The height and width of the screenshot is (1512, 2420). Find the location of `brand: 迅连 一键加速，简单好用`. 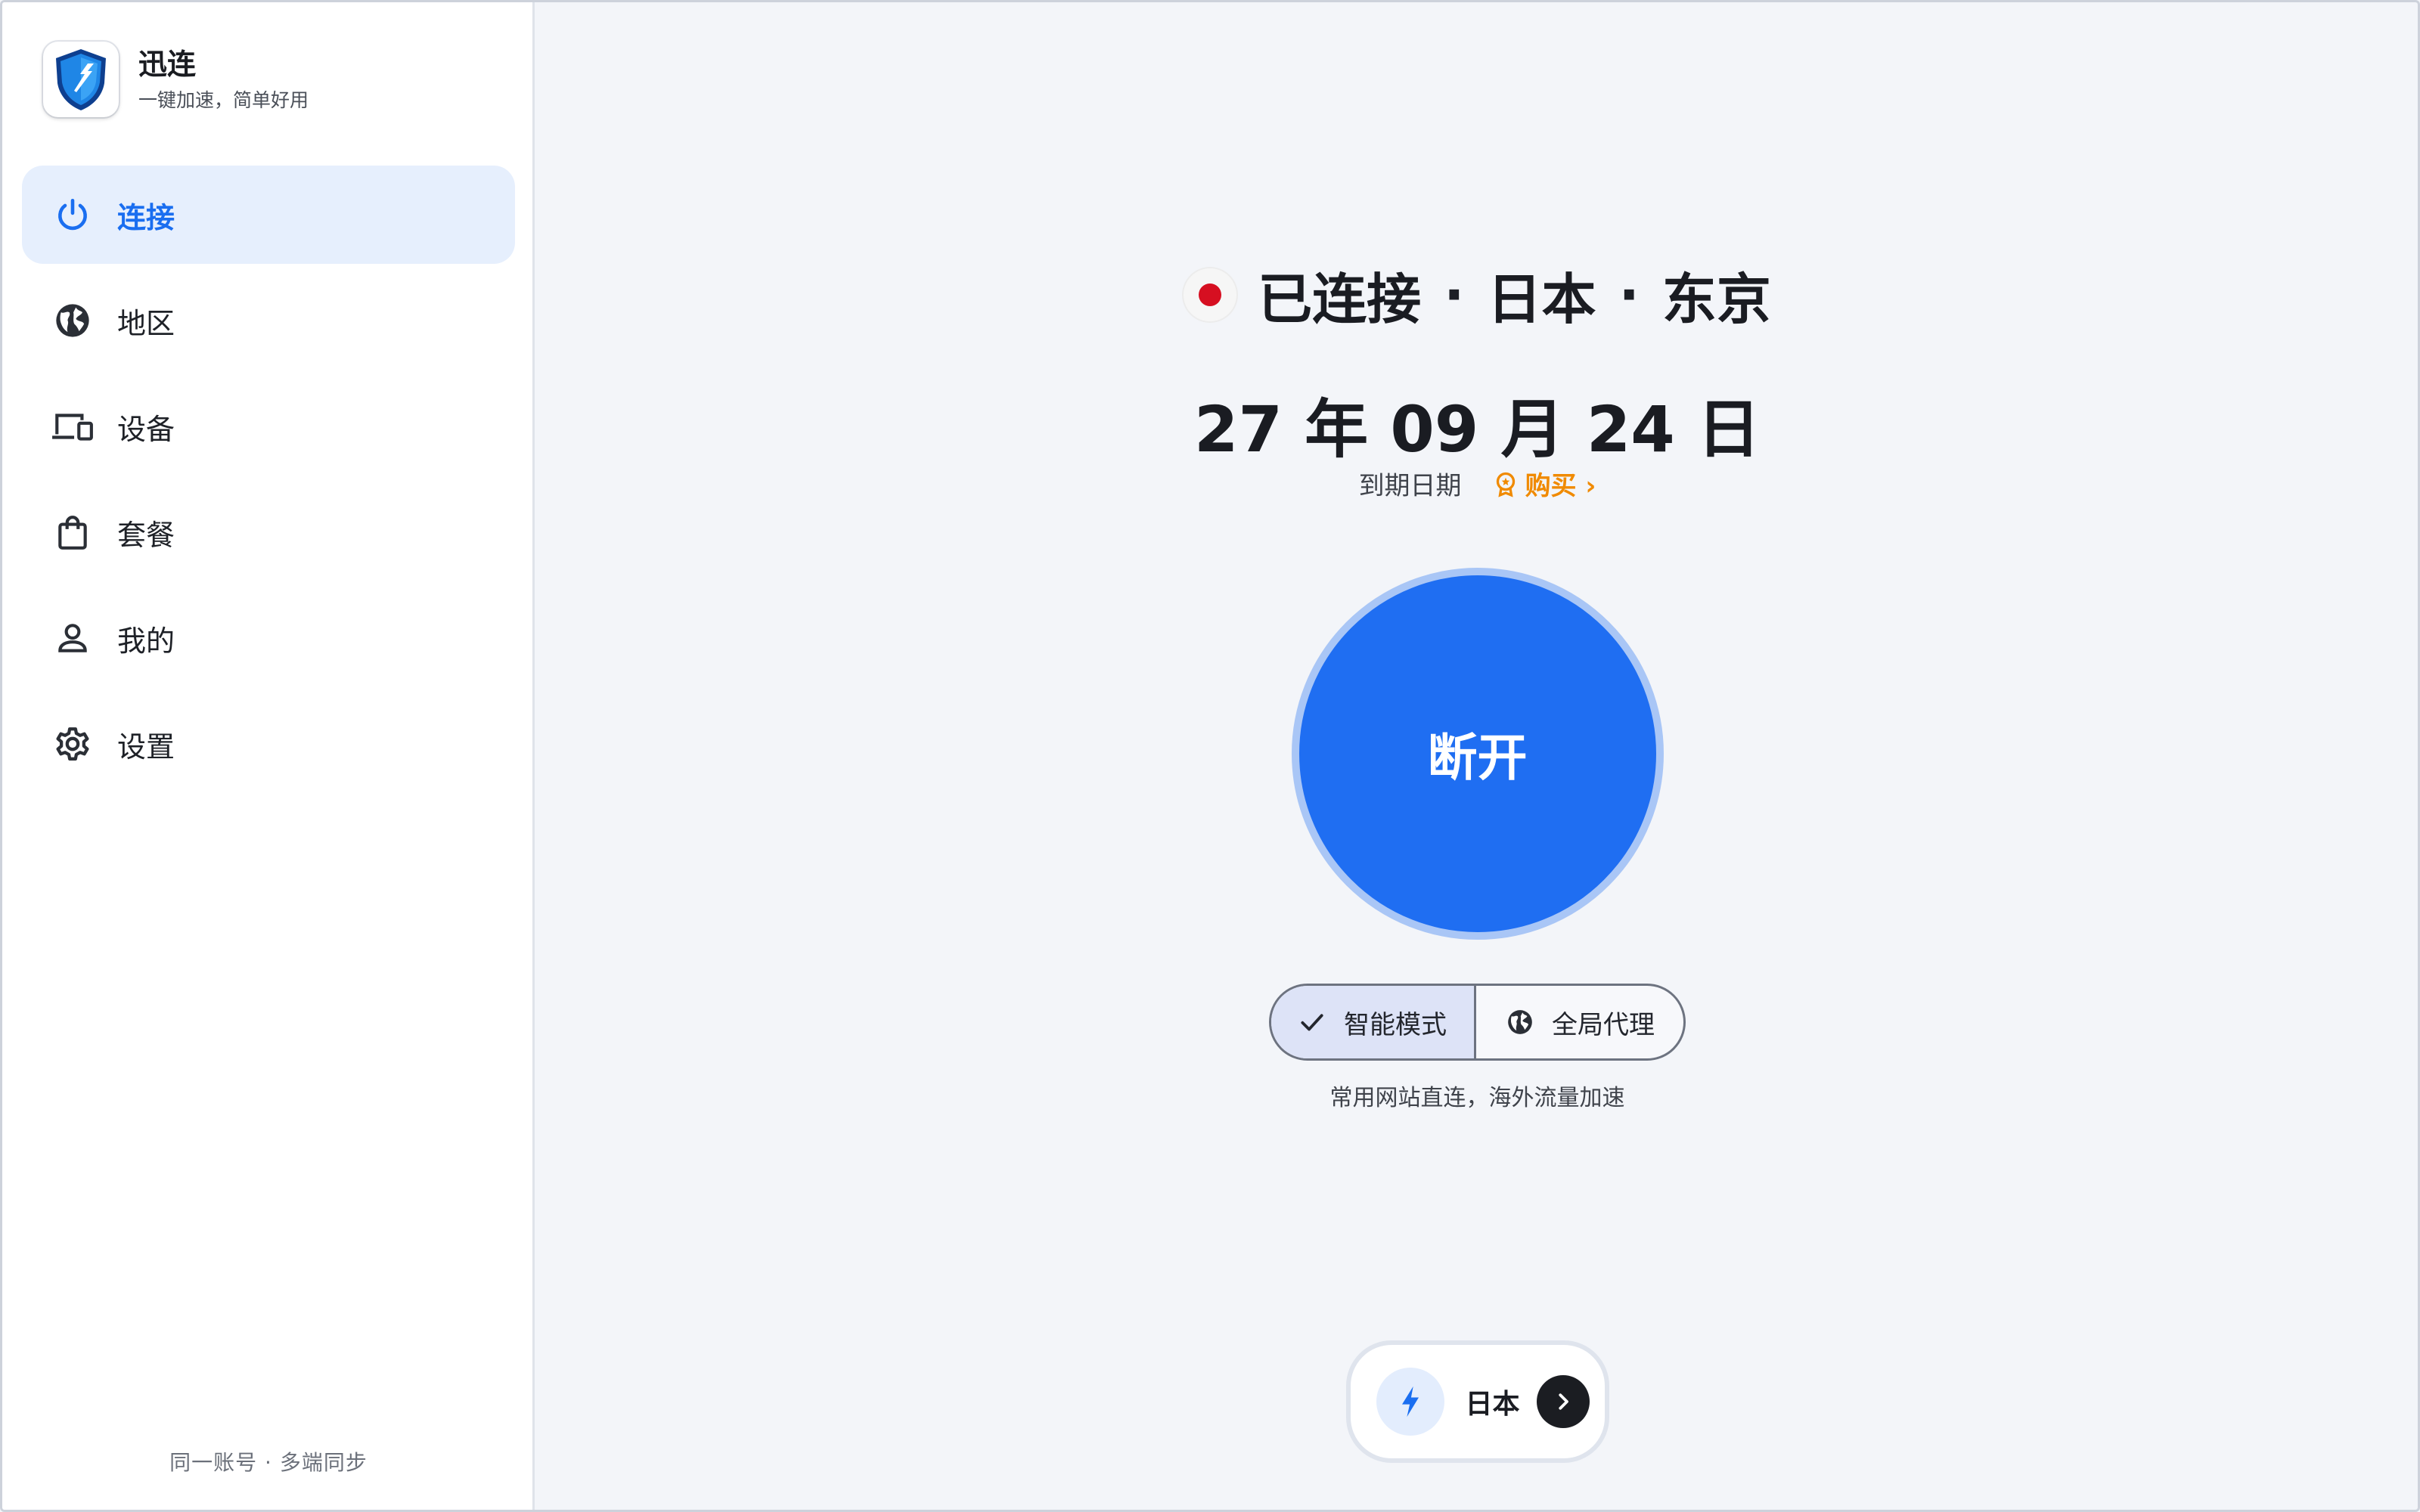

brand: 迅连 一键加速，简单好用 is located at coordinates (176, 79).